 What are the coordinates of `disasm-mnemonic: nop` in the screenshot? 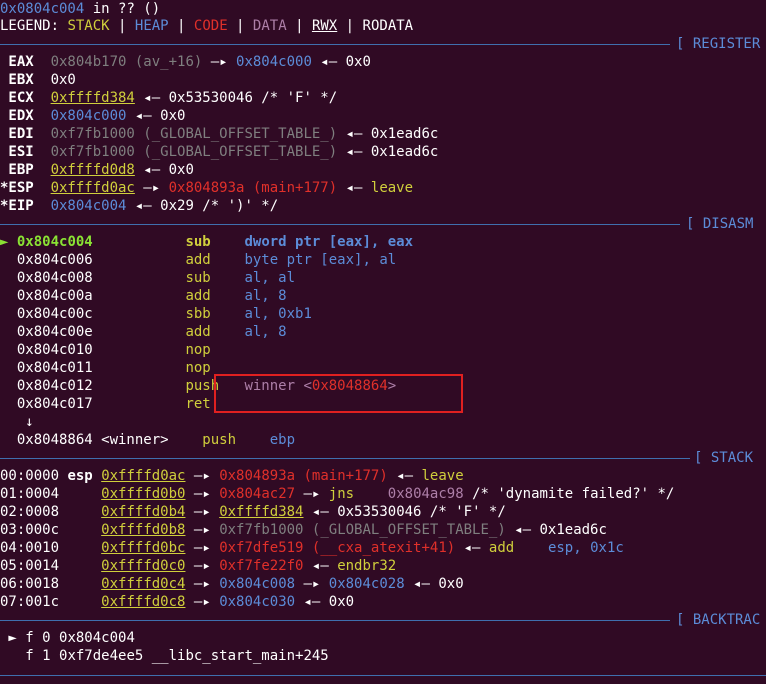 It's located at (198, 368).